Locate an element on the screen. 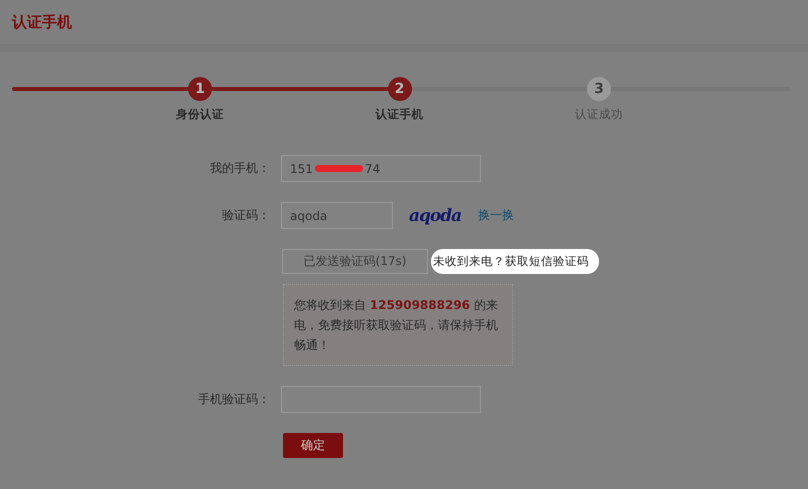 Image resolution: width=808 pixels, height=489 pixels. field-label: 验证码： is located at coordinates (246, 215).